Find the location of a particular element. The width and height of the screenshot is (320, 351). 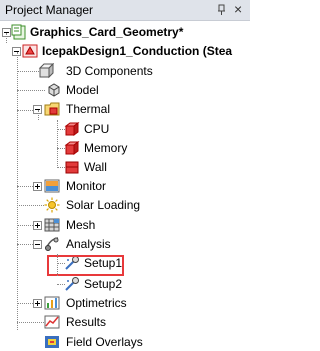

tree-item-field-overlays: Field Overlays is located at coordinates (125, 342).